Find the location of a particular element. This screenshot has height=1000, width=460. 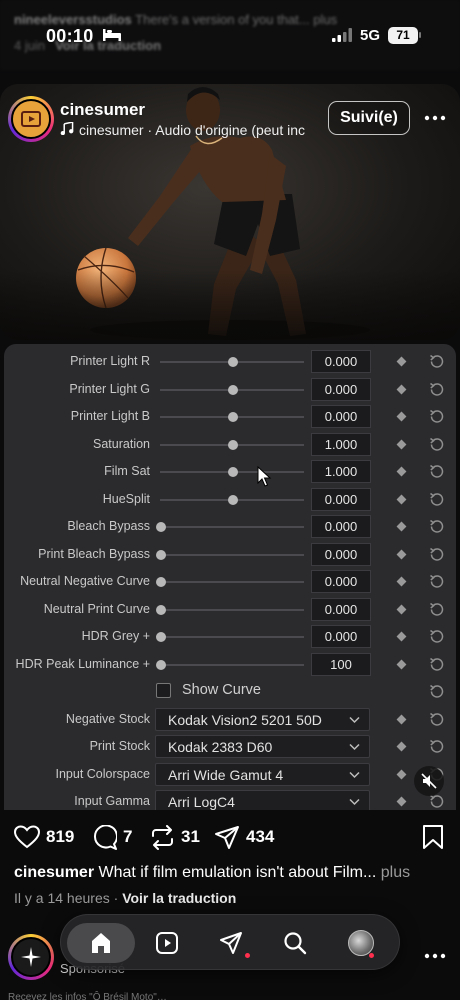

author-avatar is located at coordinates (31, 119).